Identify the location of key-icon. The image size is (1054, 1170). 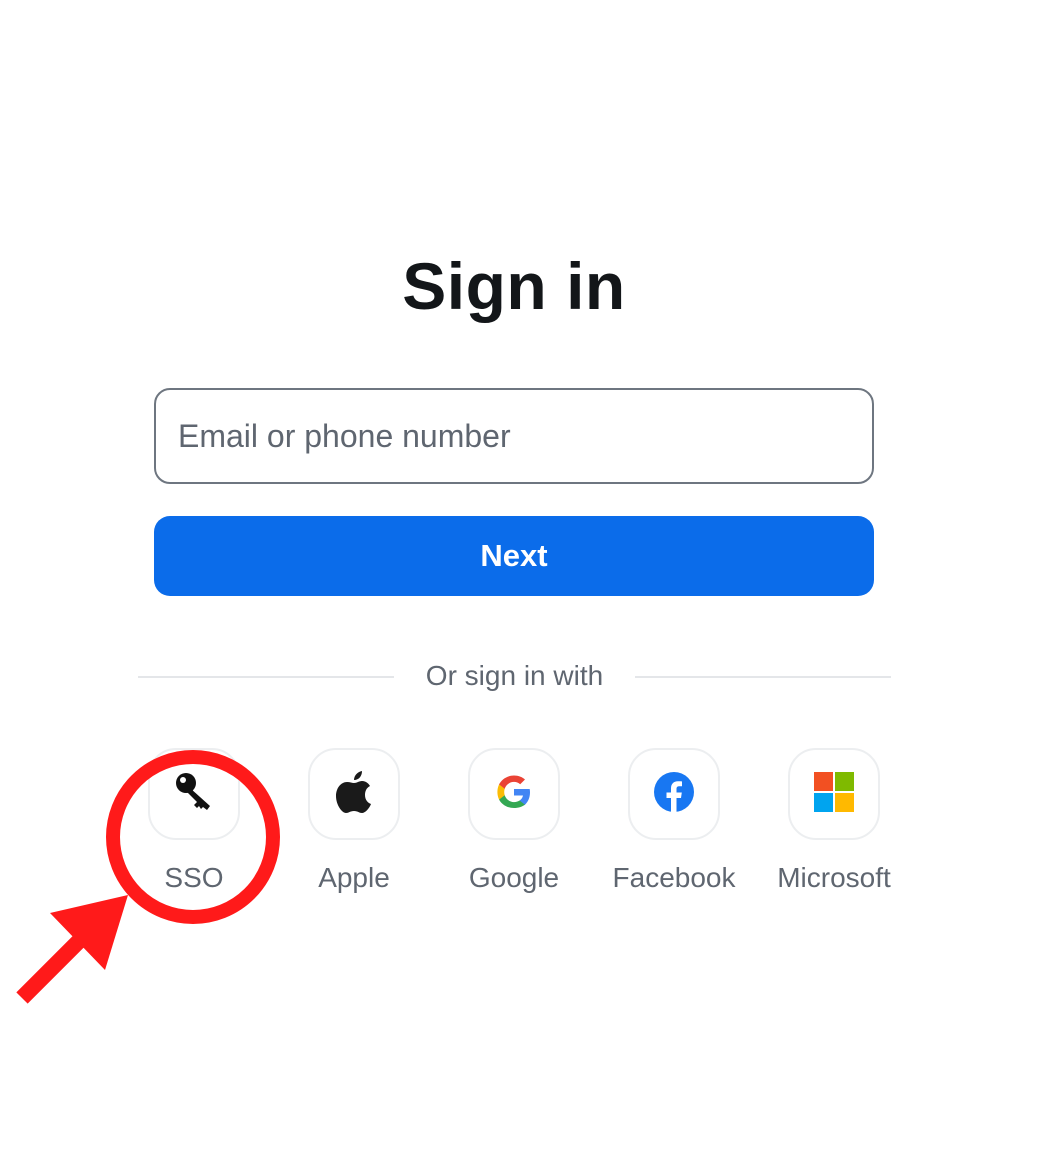
(194, 794).